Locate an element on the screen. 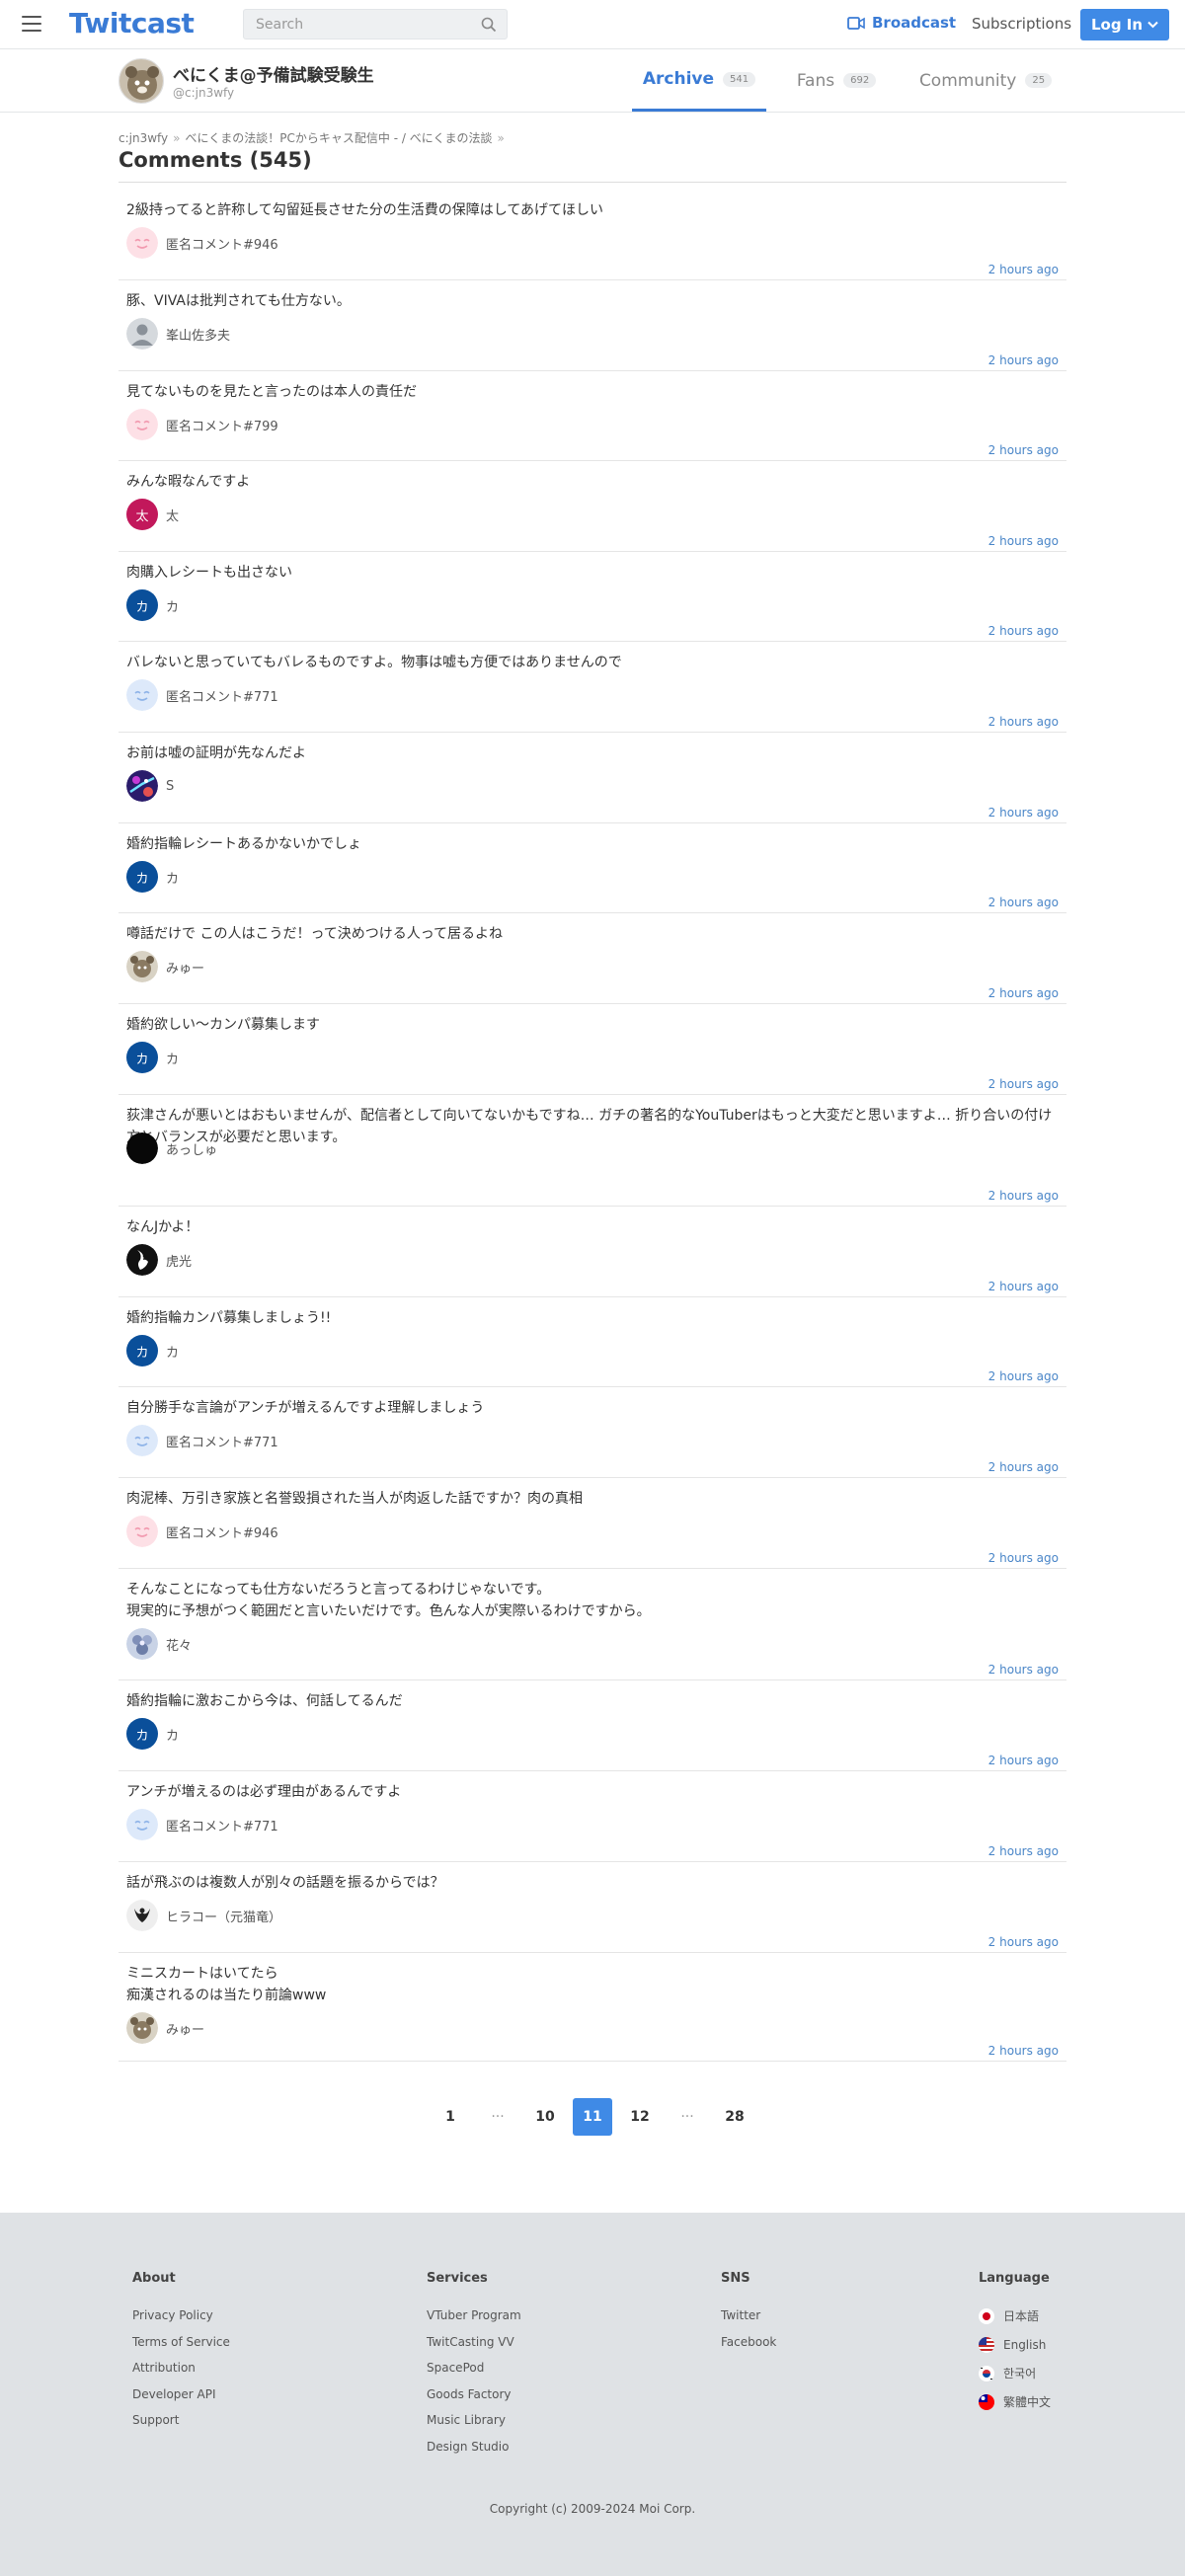 Image resolution: width=1185 pixels, height=2576 pixels. footer-link: Developer API is located at coordinates (181, 2400).